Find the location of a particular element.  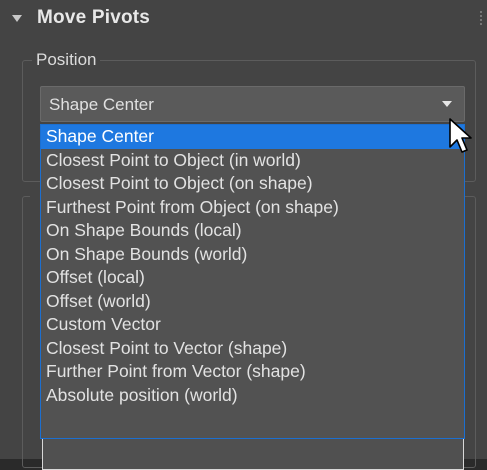

position-group-label: Position is located at coordinates (66, 60).